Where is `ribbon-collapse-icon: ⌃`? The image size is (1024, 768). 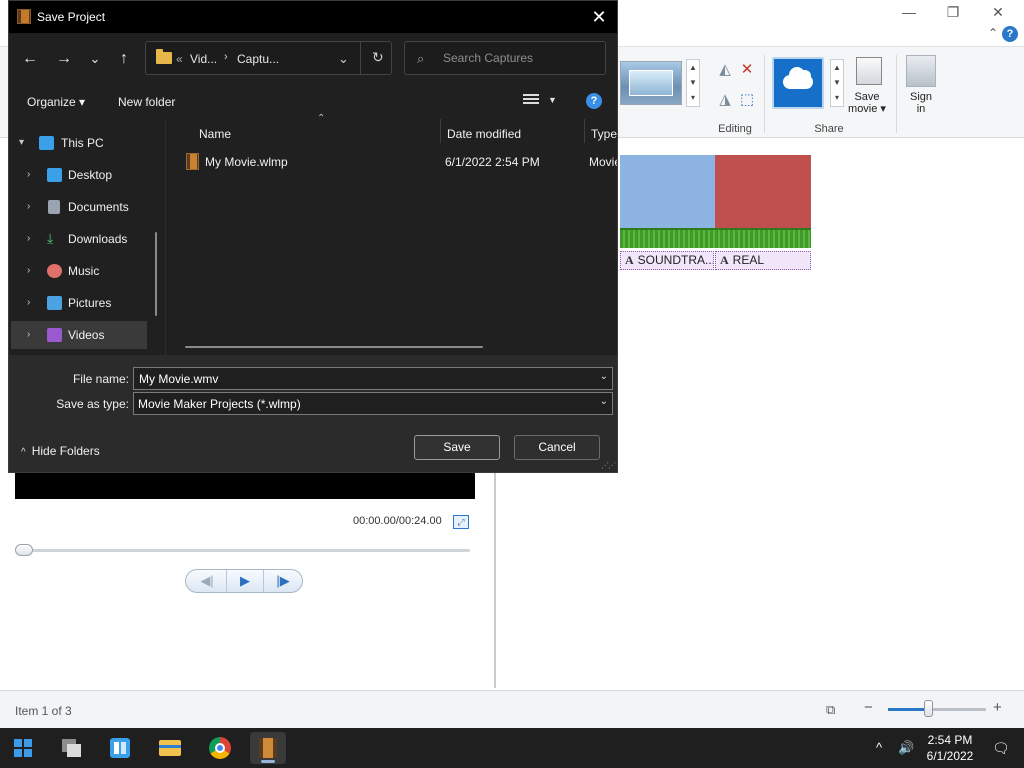
ribbon-collapse-icon: ⌃ is located at coordinates (993, 33).